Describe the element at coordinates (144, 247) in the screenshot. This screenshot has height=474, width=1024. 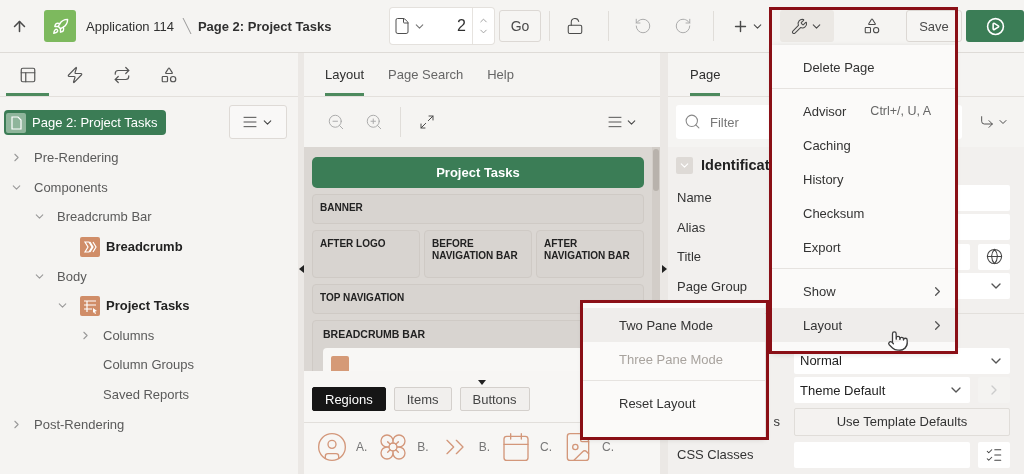
I see `tree-item: Breadcrumb` at that location.